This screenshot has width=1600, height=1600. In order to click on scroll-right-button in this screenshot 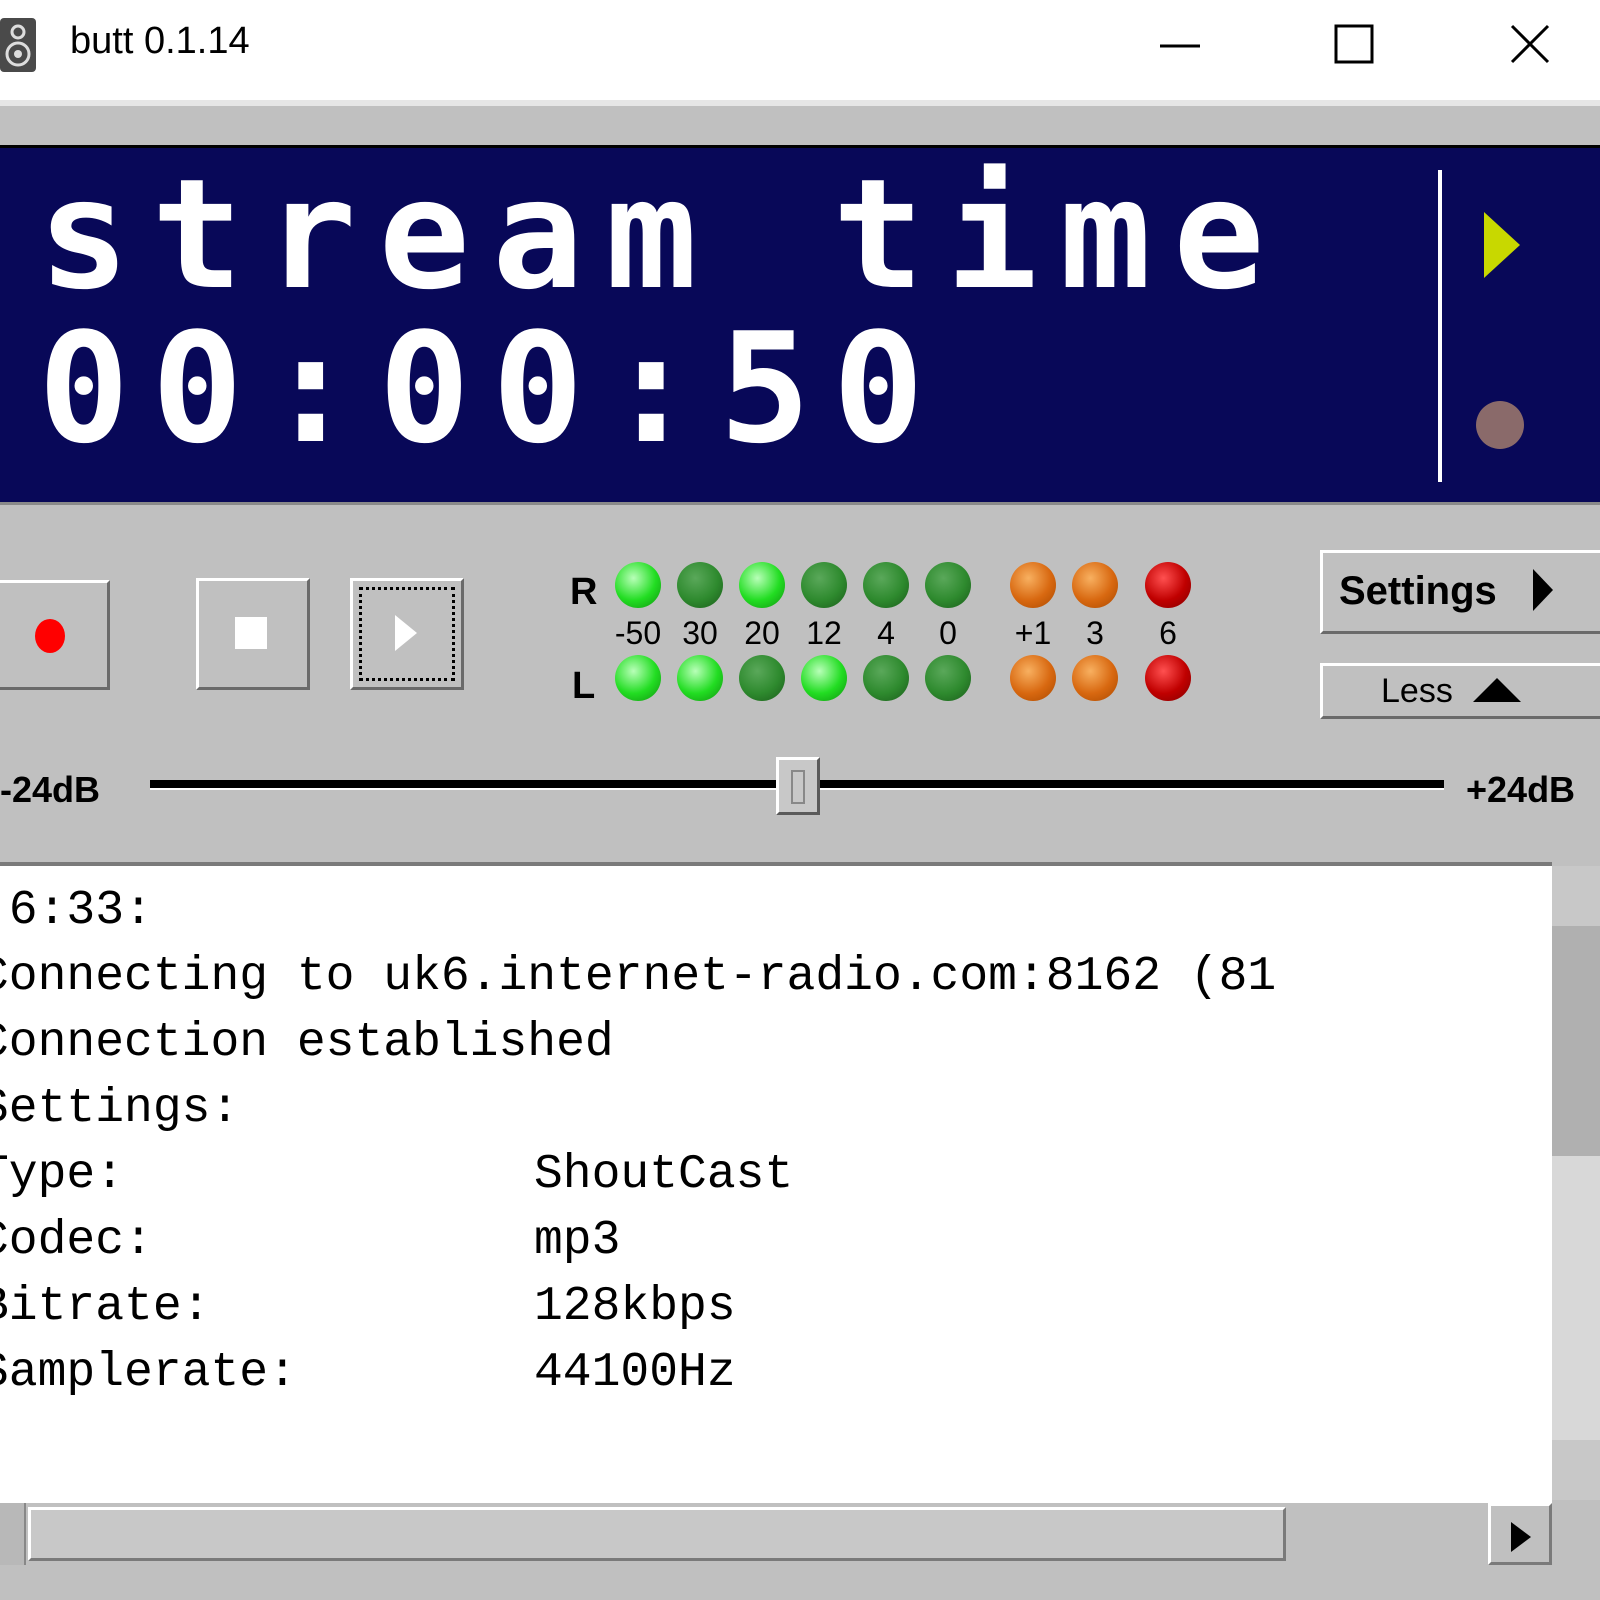, I will do `click(1520, 1534)`.